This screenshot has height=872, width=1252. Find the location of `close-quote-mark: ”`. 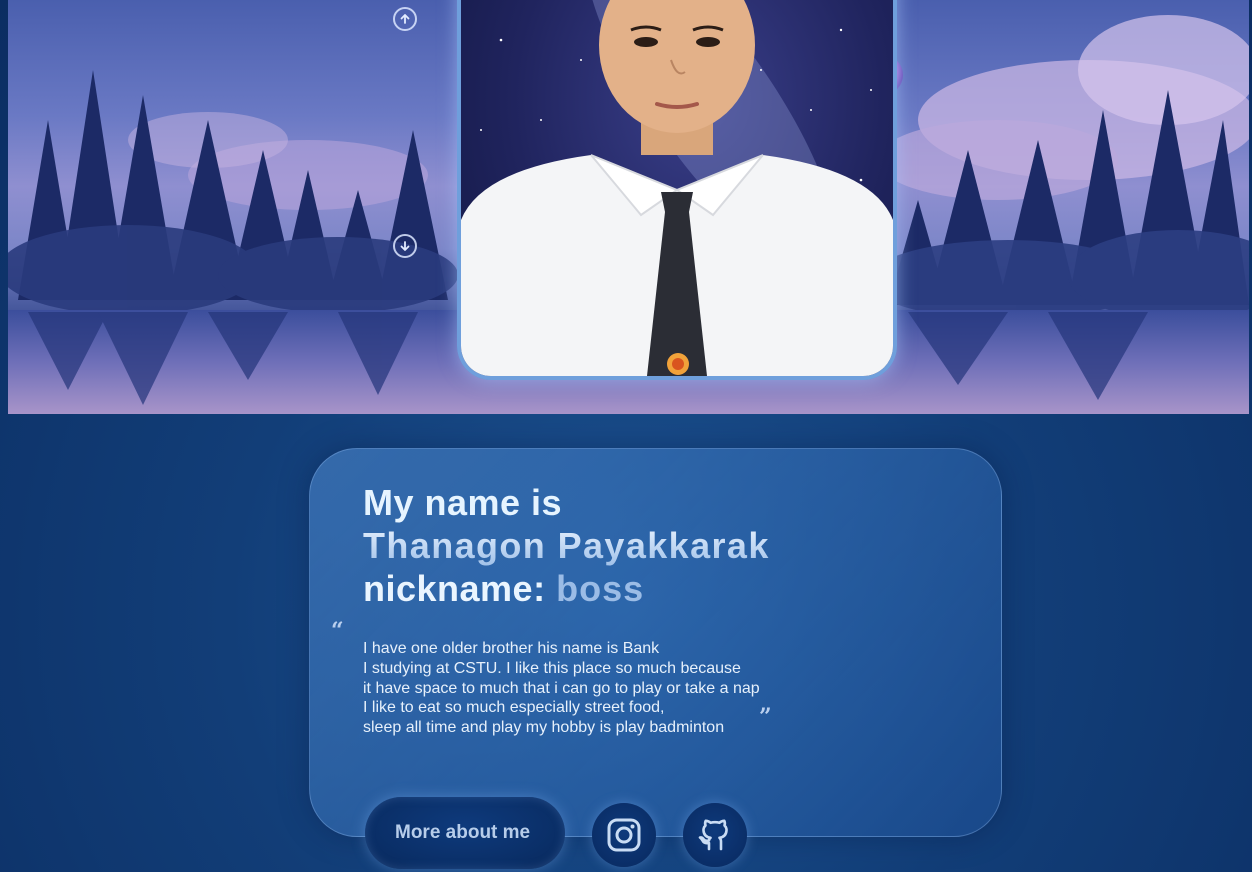

close-quote-mark: ” is located at coordinates (765, 717).